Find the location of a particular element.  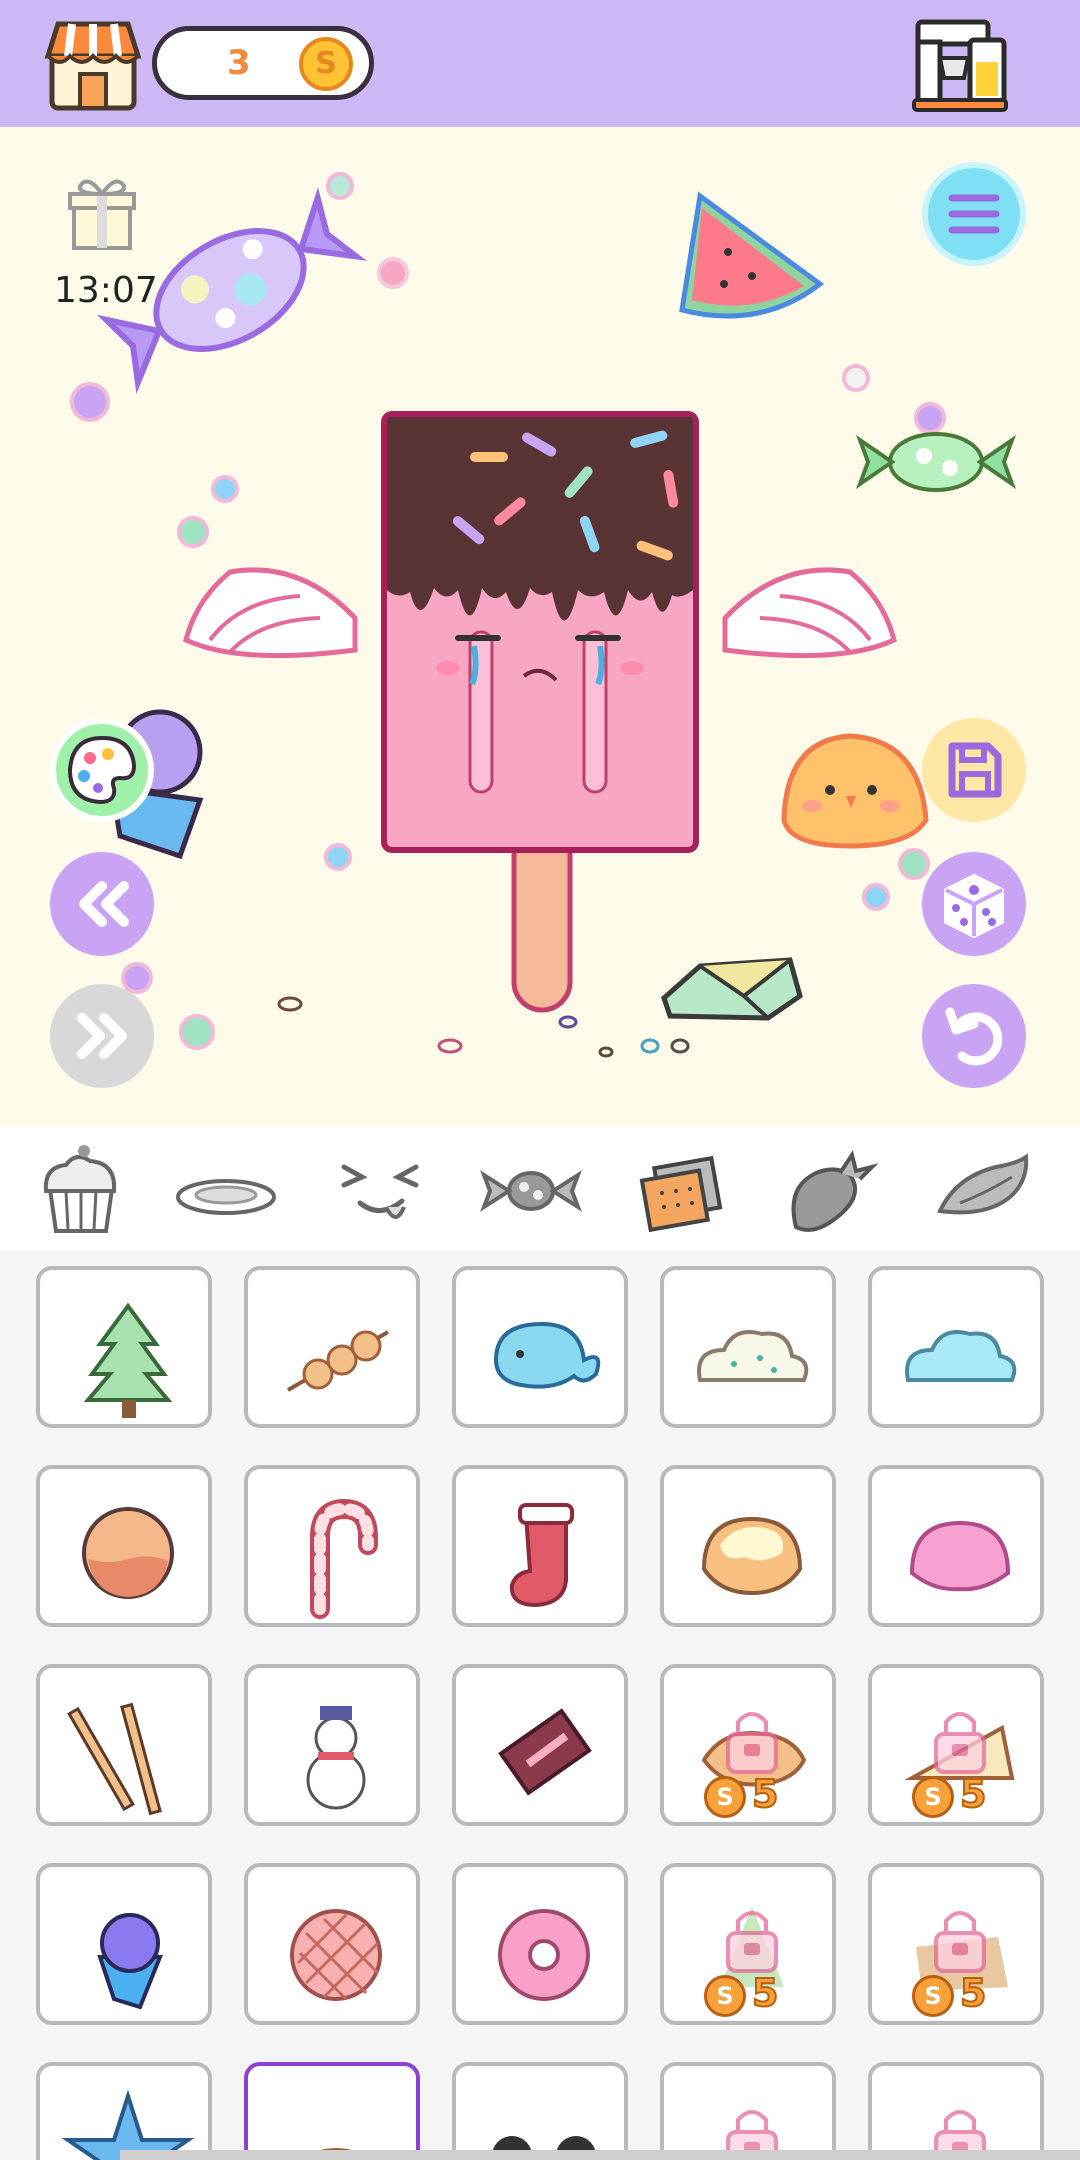

round-locked-2-icon is located at coordinates (960, 2135).